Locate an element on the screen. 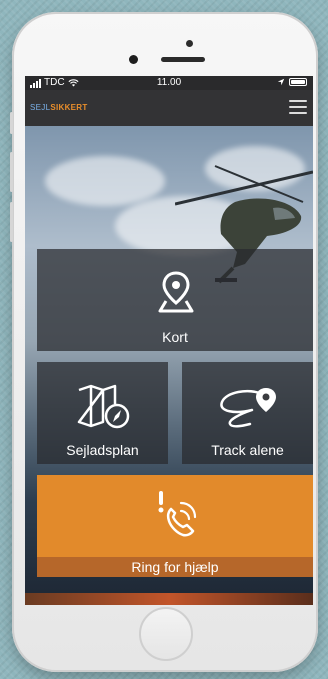 Image resolution: width=328 pixels, height=679 pixels. track-alene-tile: Track alene is located at coordinates (247, 413).